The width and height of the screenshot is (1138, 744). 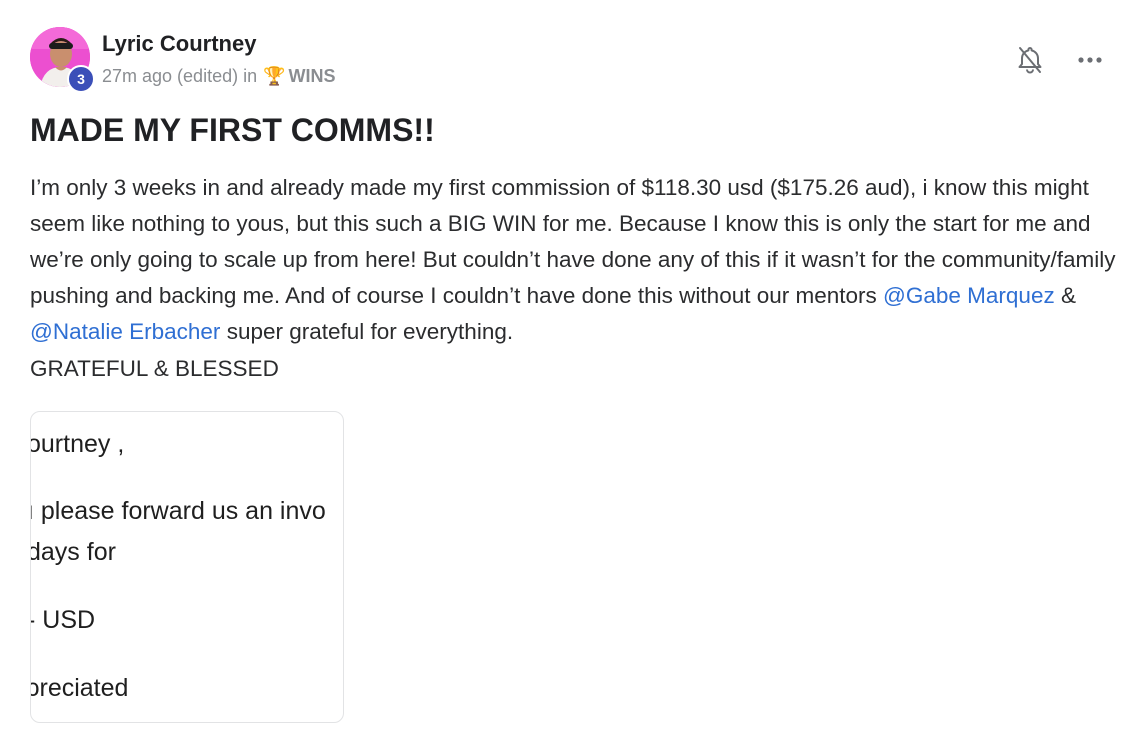 What do you see at coordinates (250, 76) in the screenshot?
I see `meta-in-label: in` at bounding box center [250, 76].